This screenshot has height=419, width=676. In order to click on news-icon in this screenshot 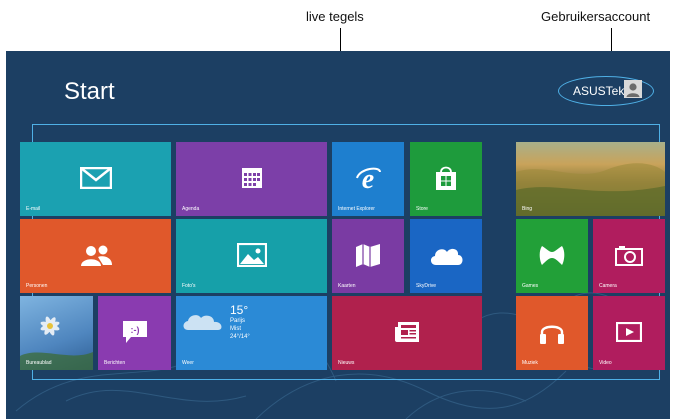, I will do `click(407, 331)`.